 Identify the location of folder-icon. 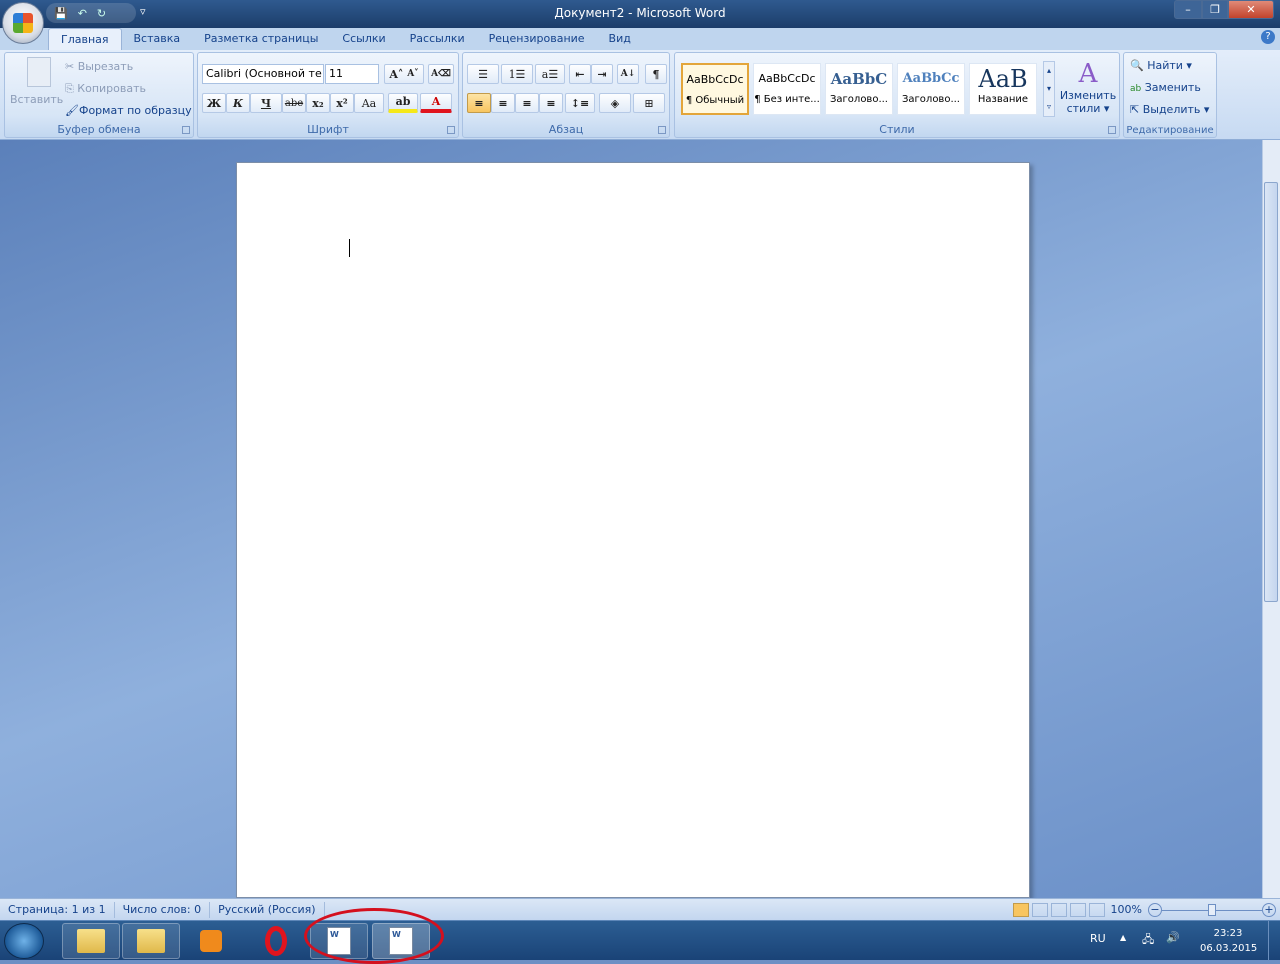
(91, 941).